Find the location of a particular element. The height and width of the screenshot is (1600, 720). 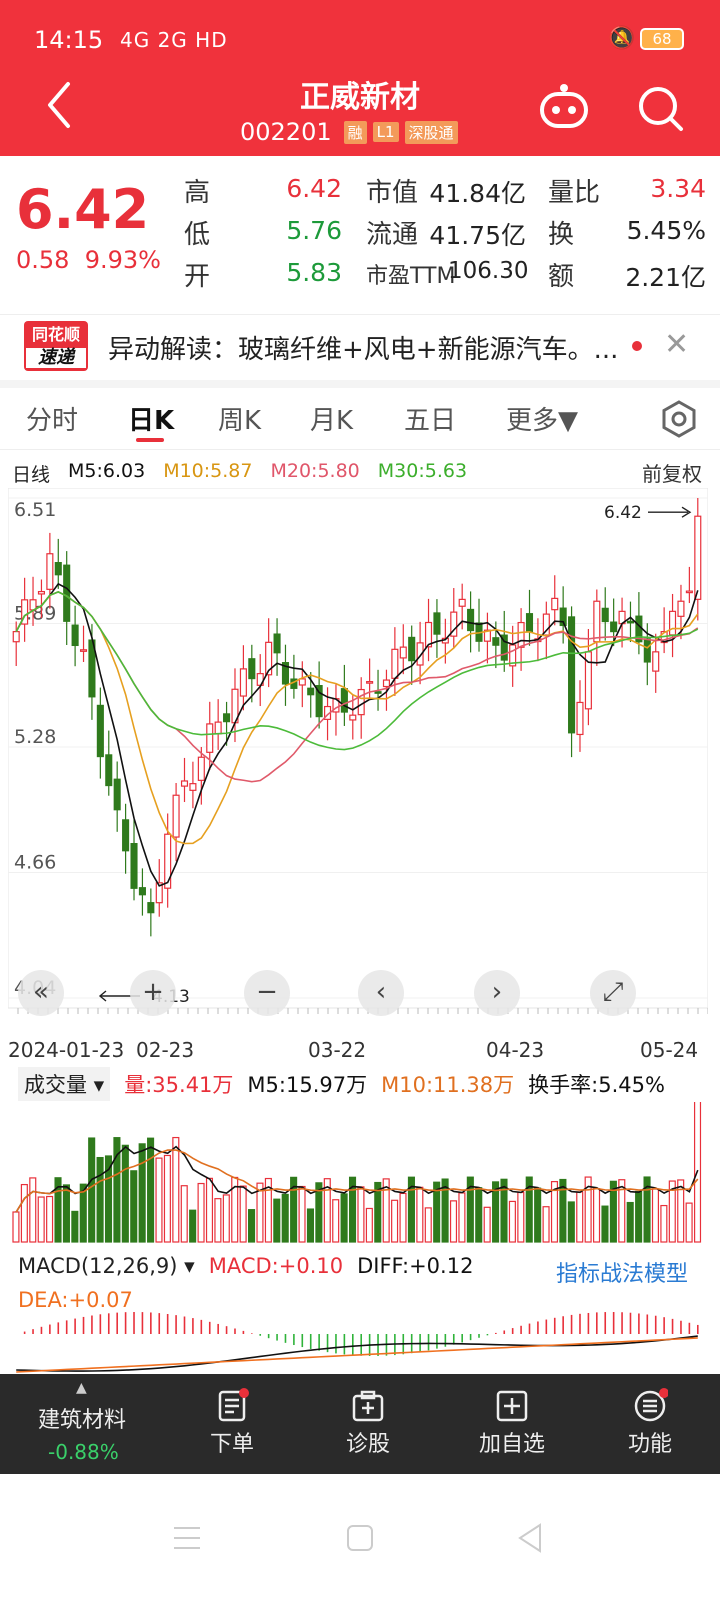

add-watchlist-button: 加自选 is located at coordinates (512, 1424).